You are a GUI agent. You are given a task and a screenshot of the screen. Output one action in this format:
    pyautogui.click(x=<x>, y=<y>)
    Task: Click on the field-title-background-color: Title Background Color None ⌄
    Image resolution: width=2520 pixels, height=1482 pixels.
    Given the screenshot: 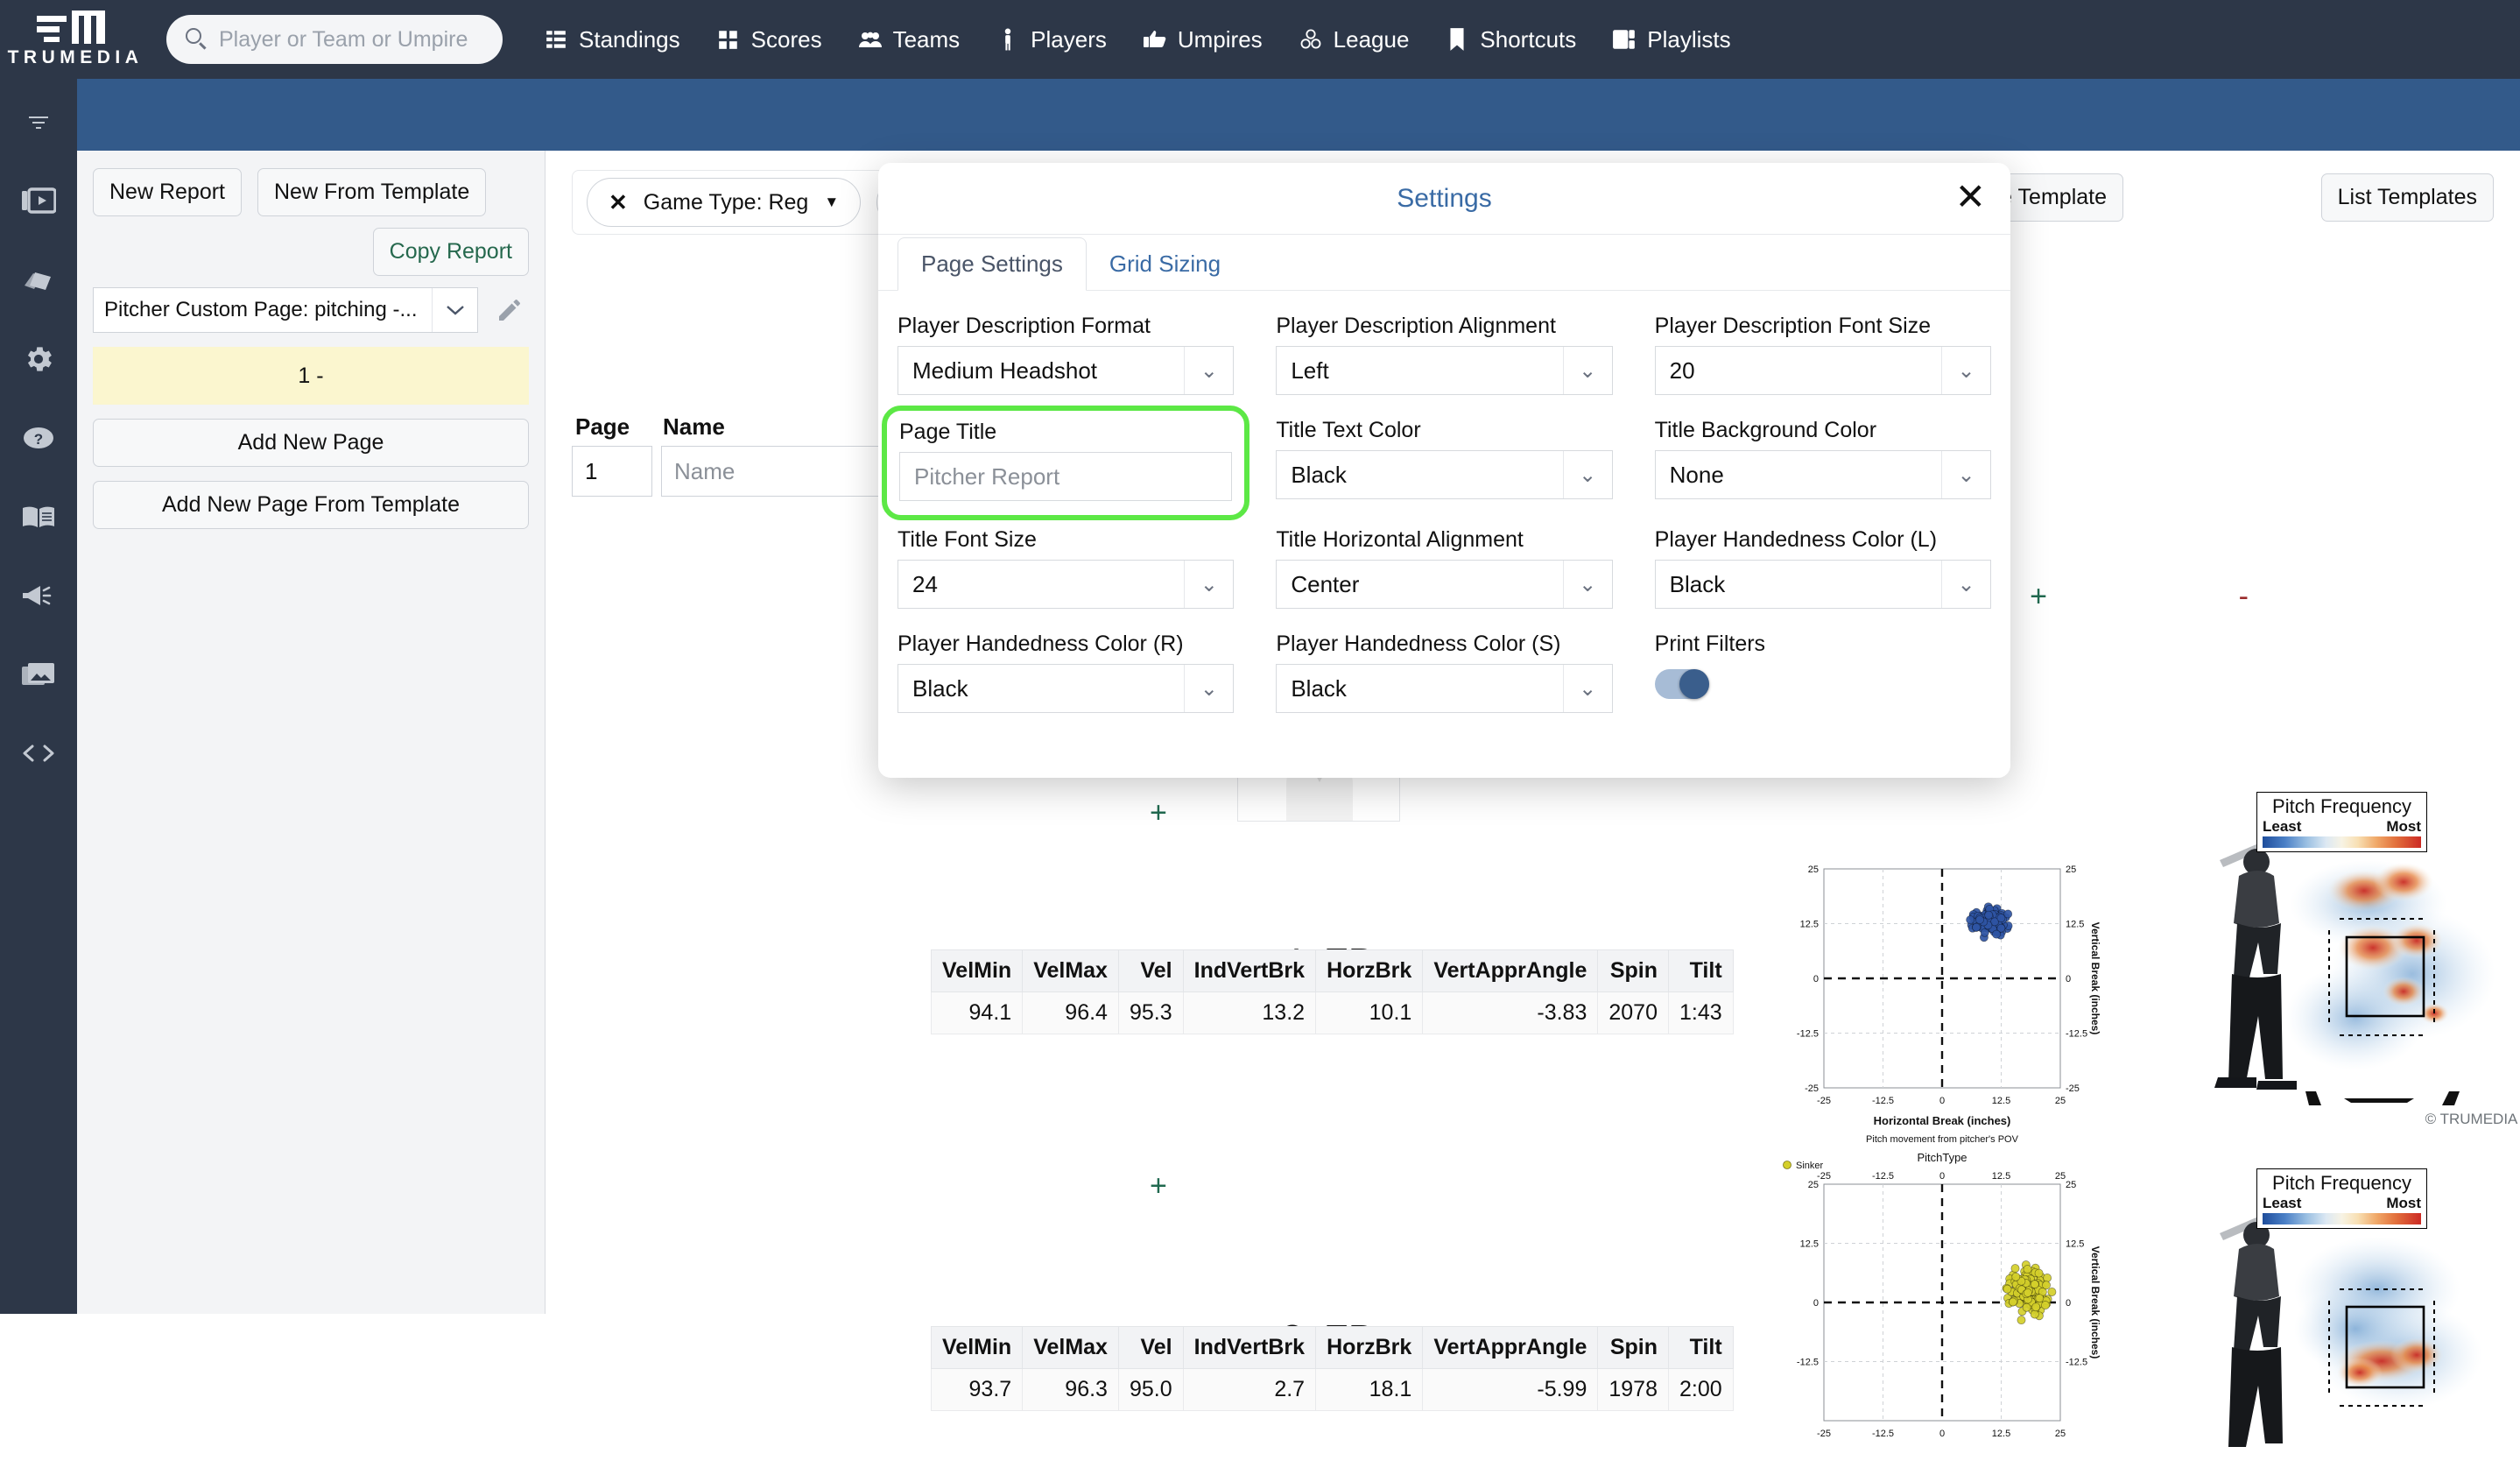 What is the action you would take?
    pyautogui.click(x=1822, y=461)
    